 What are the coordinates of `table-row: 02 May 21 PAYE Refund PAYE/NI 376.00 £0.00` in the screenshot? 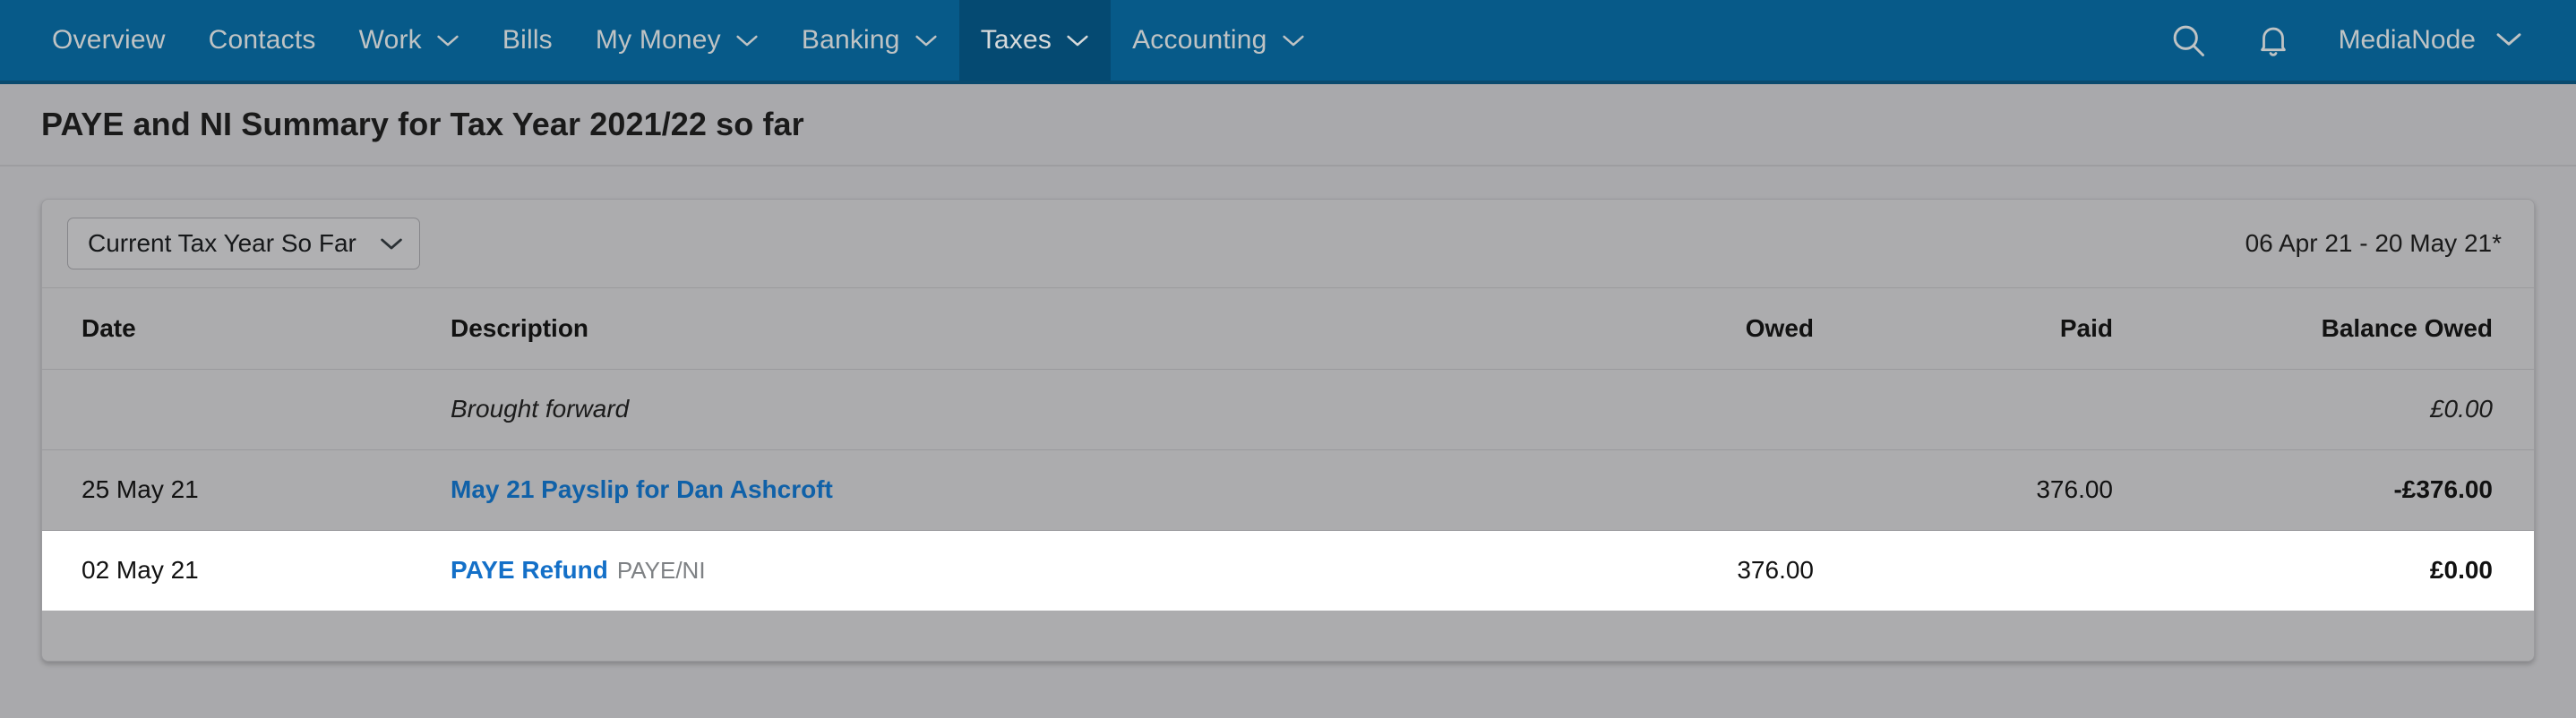 It's located at (1288, 570).